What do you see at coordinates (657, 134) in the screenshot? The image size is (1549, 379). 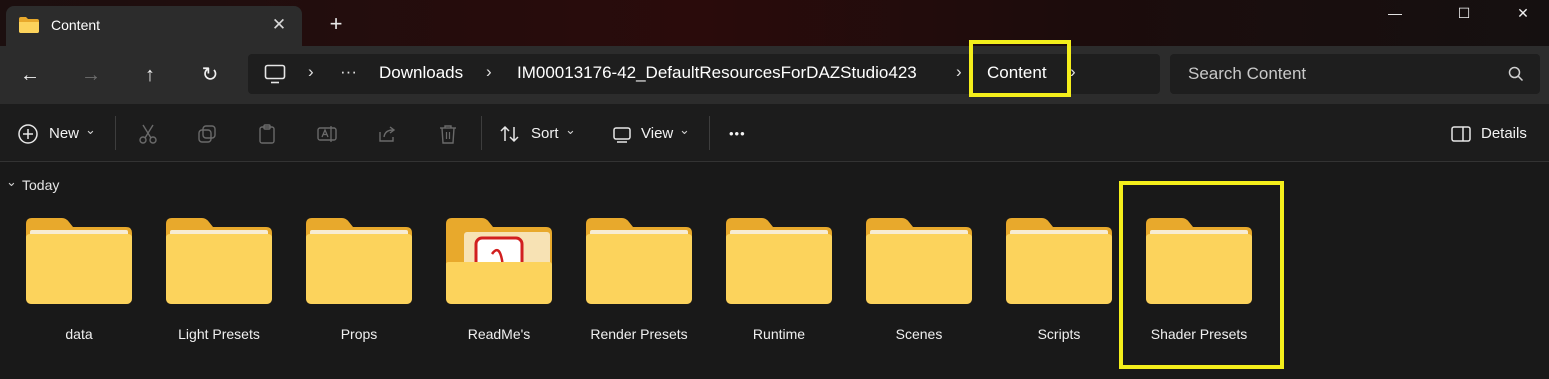 I see `view-button: View` at bounding box center [657, 134].